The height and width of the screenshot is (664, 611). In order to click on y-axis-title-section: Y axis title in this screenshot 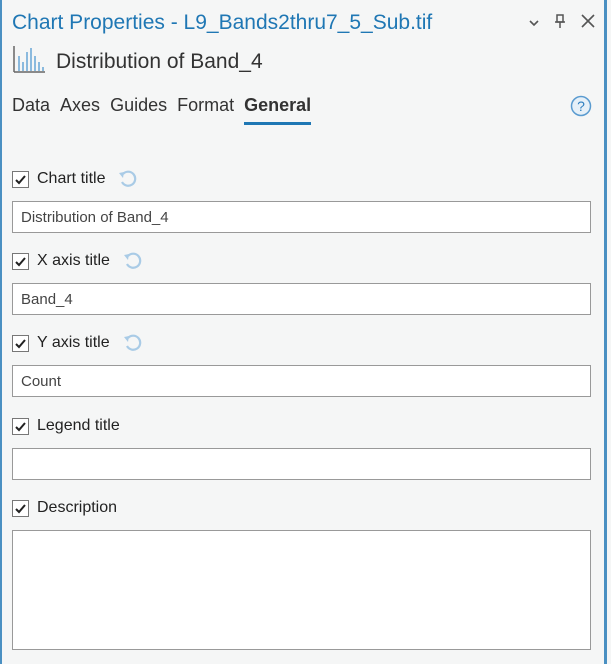, I will do `click(301, 364)`.